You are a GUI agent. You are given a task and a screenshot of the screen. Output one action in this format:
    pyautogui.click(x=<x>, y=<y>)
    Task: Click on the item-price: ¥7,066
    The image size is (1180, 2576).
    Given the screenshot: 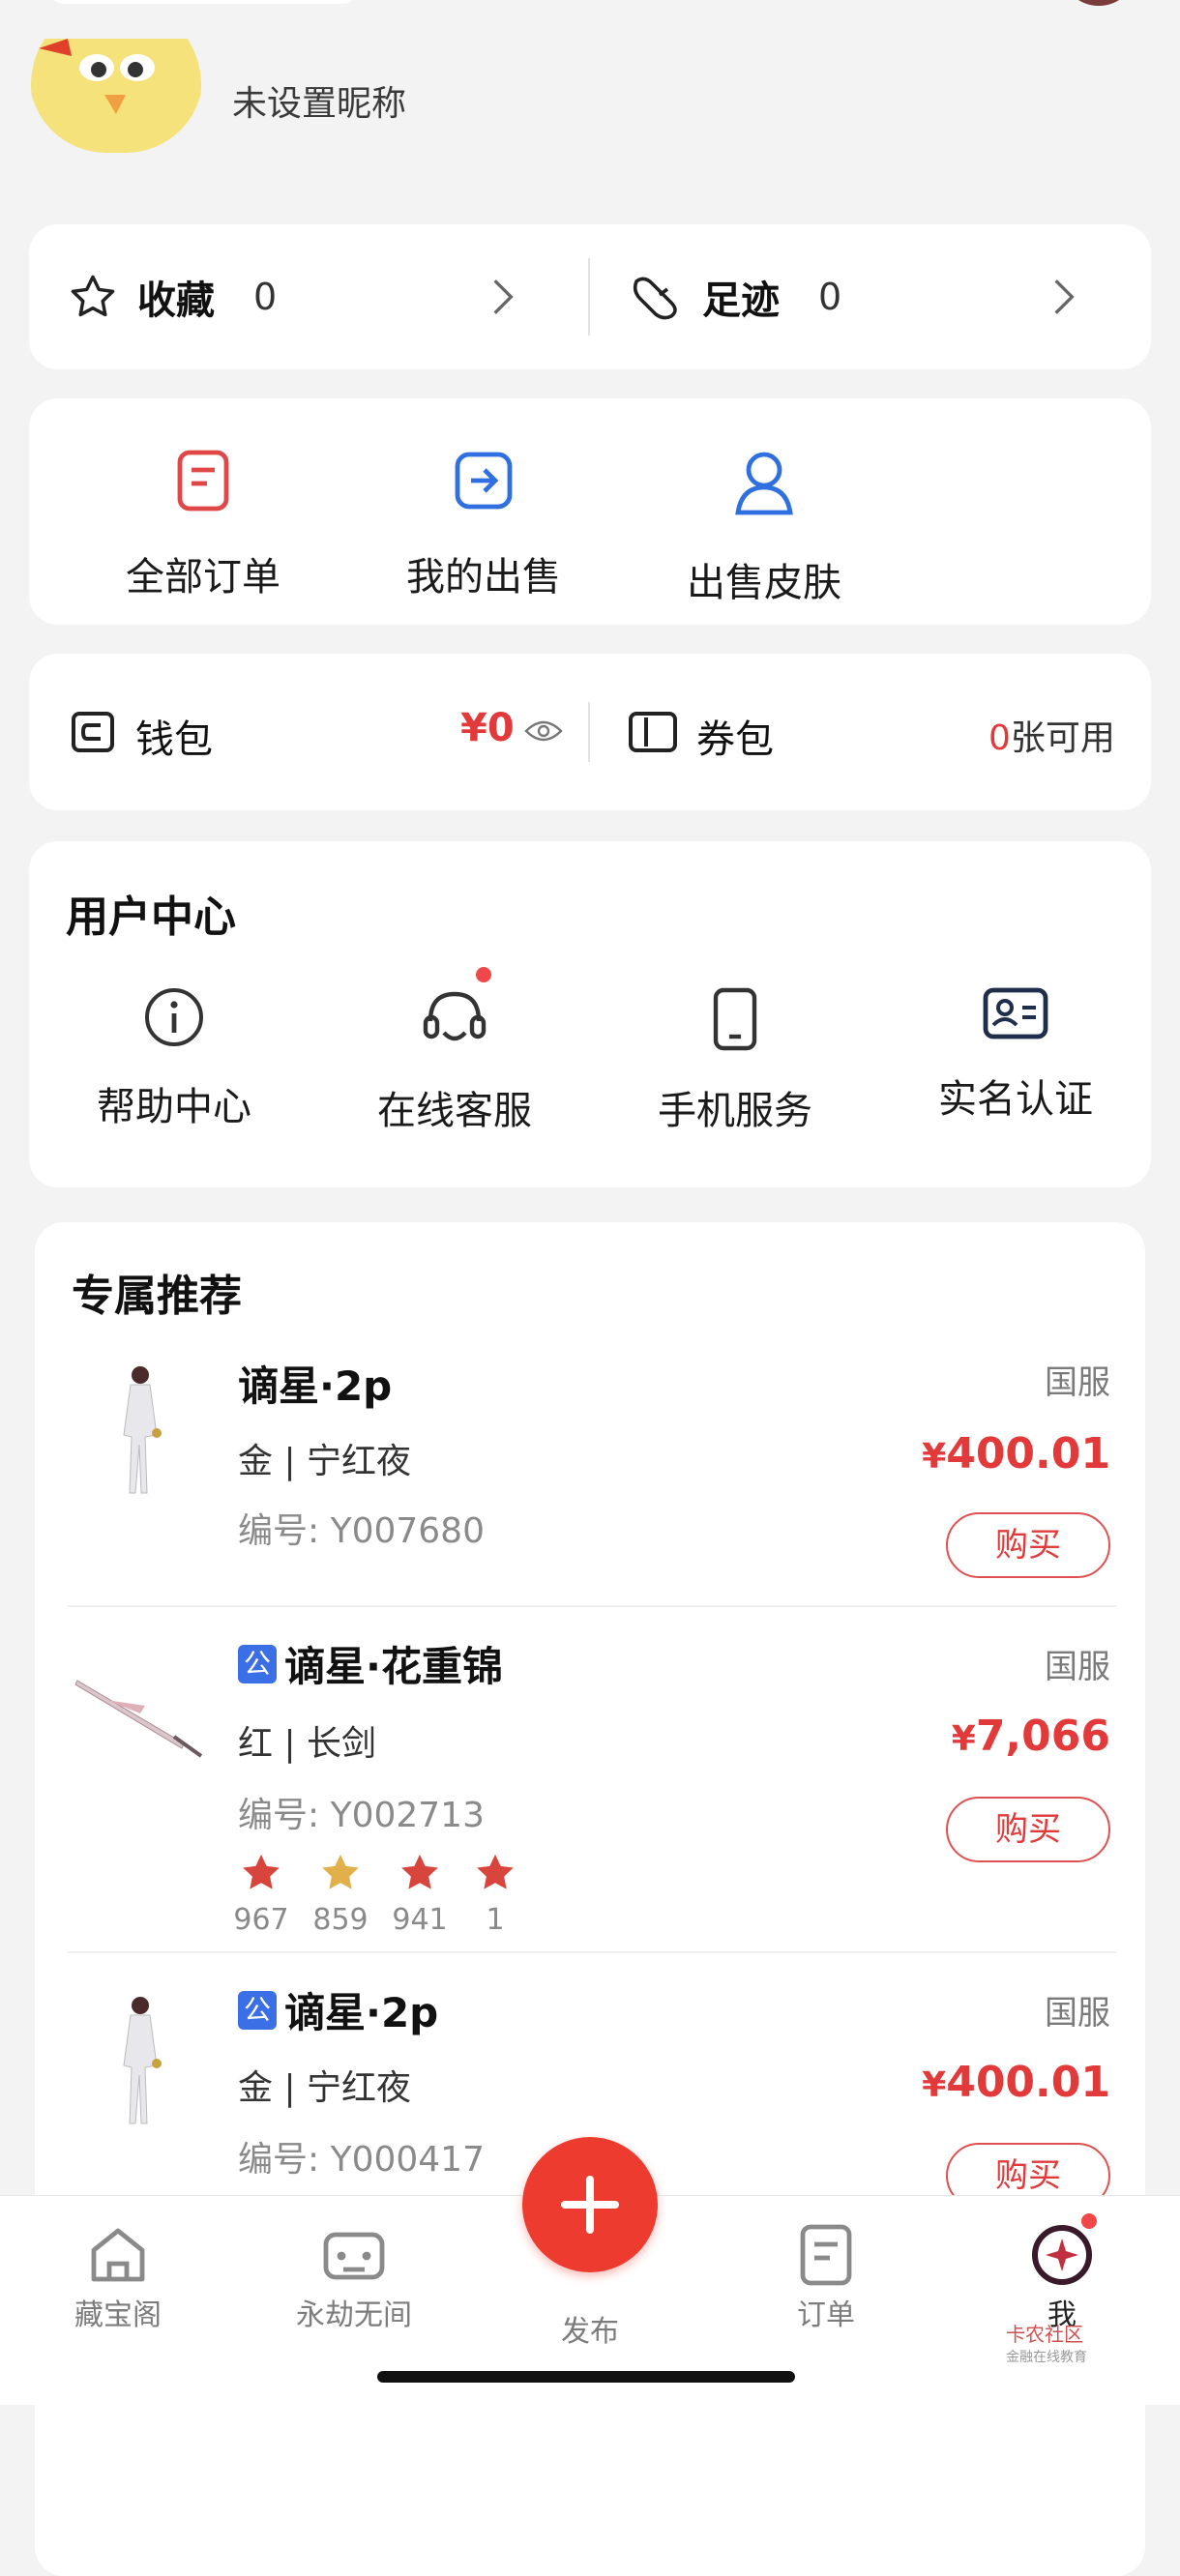 What is the action you would take?
    pyautogui.click(x=1031, y=1736)
    